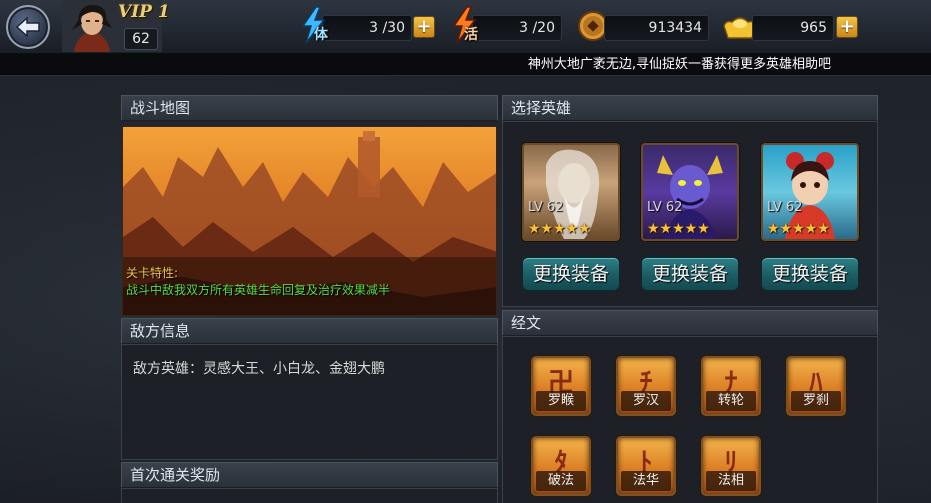  What do you see at coordinates (465, 65) in the screenshot?
I see `announcement-ticker: 神州大地广袤无边,寻仙捉妖一番获得更多英雄相助吧` at bounding box center [465, 65].